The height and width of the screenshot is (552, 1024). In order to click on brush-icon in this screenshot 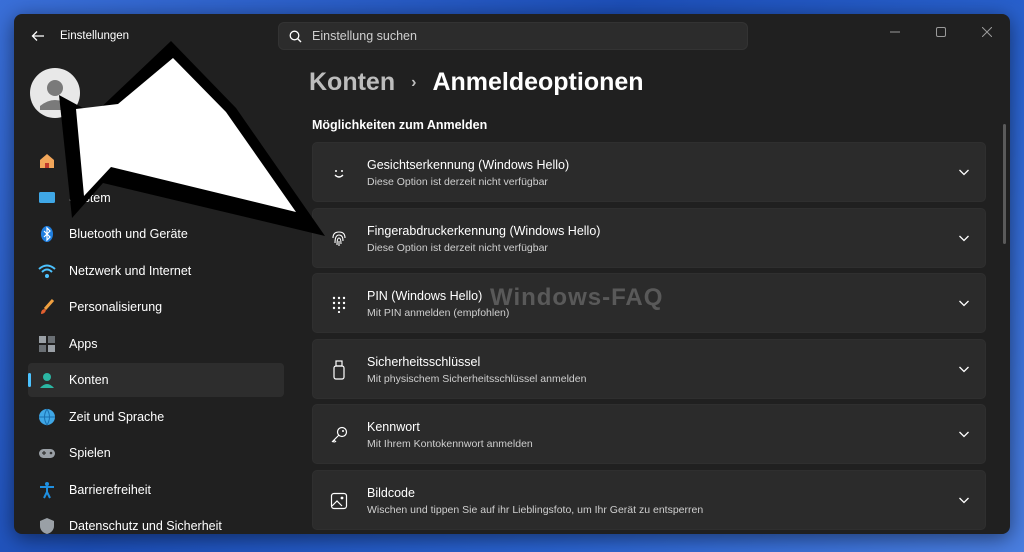, I will do `click(47, 307)`.